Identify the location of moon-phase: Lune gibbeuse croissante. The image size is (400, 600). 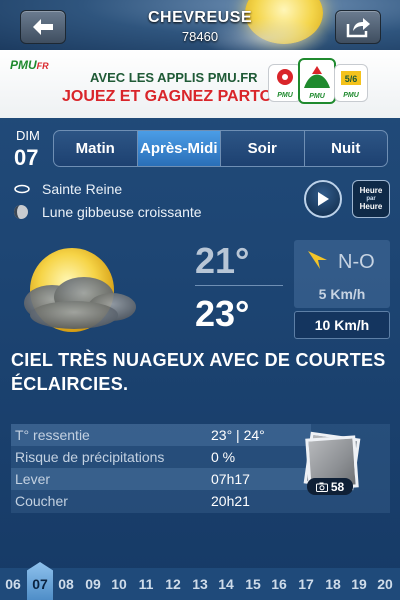
(122, 212).